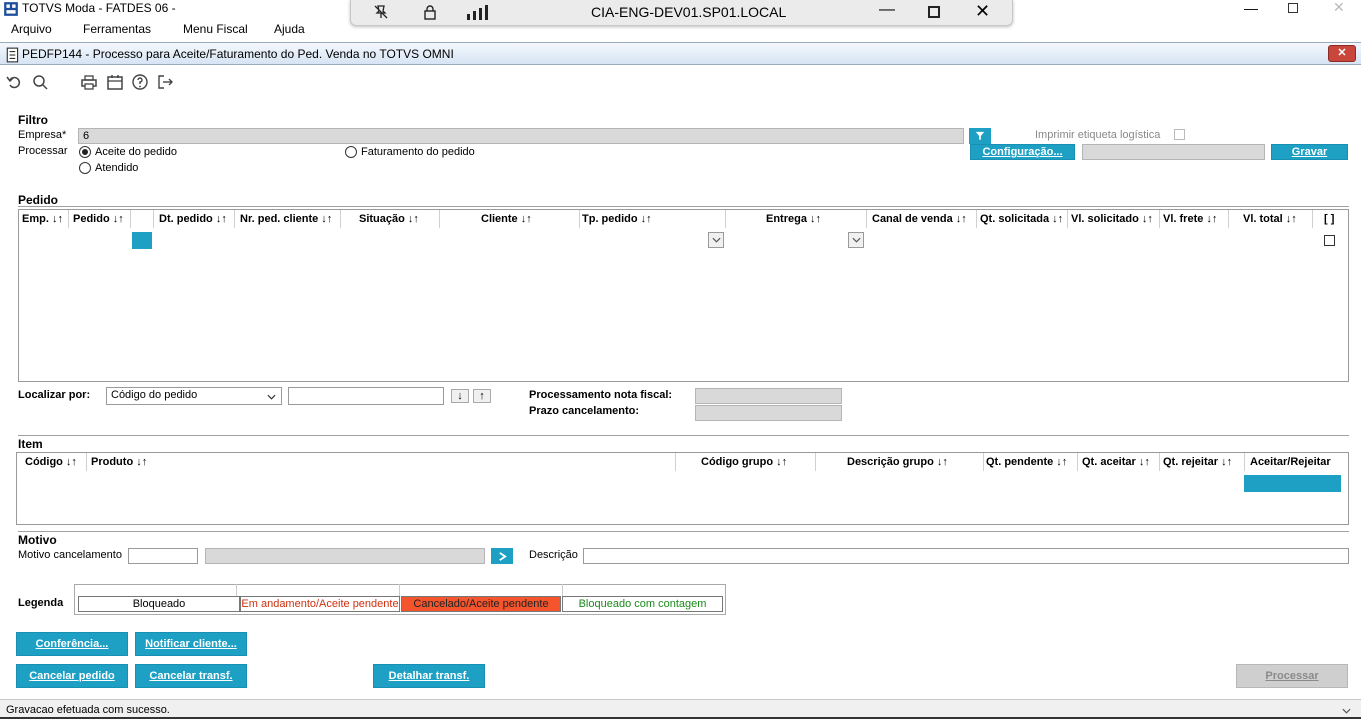 The width and height of the screenshot is (1361, 719). I want to click on close-icon: ✕, so click(1342, 53).